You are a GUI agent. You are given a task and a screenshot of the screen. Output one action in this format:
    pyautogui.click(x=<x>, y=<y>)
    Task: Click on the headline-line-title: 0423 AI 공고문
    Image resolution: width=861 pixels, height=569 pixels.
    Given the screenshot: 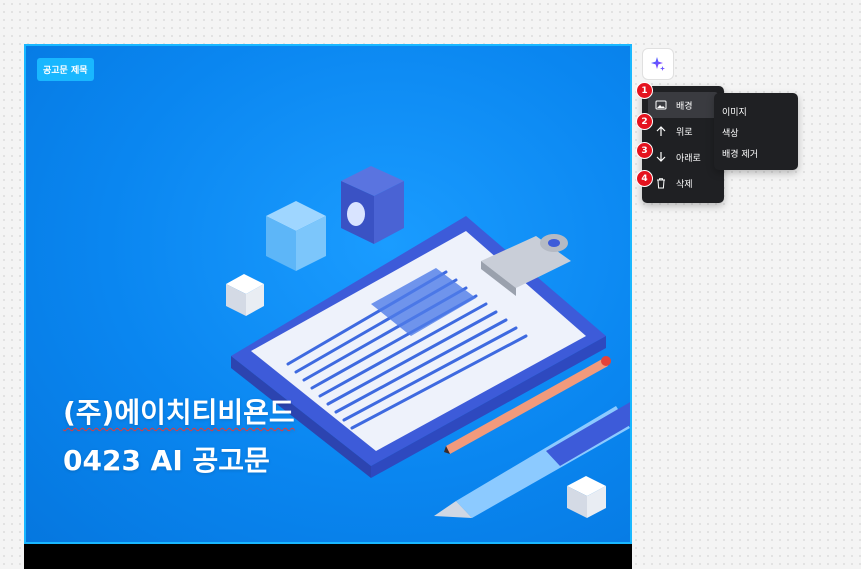 What is the action you would take?
    pyautogui.click(x=166, y=460)
    